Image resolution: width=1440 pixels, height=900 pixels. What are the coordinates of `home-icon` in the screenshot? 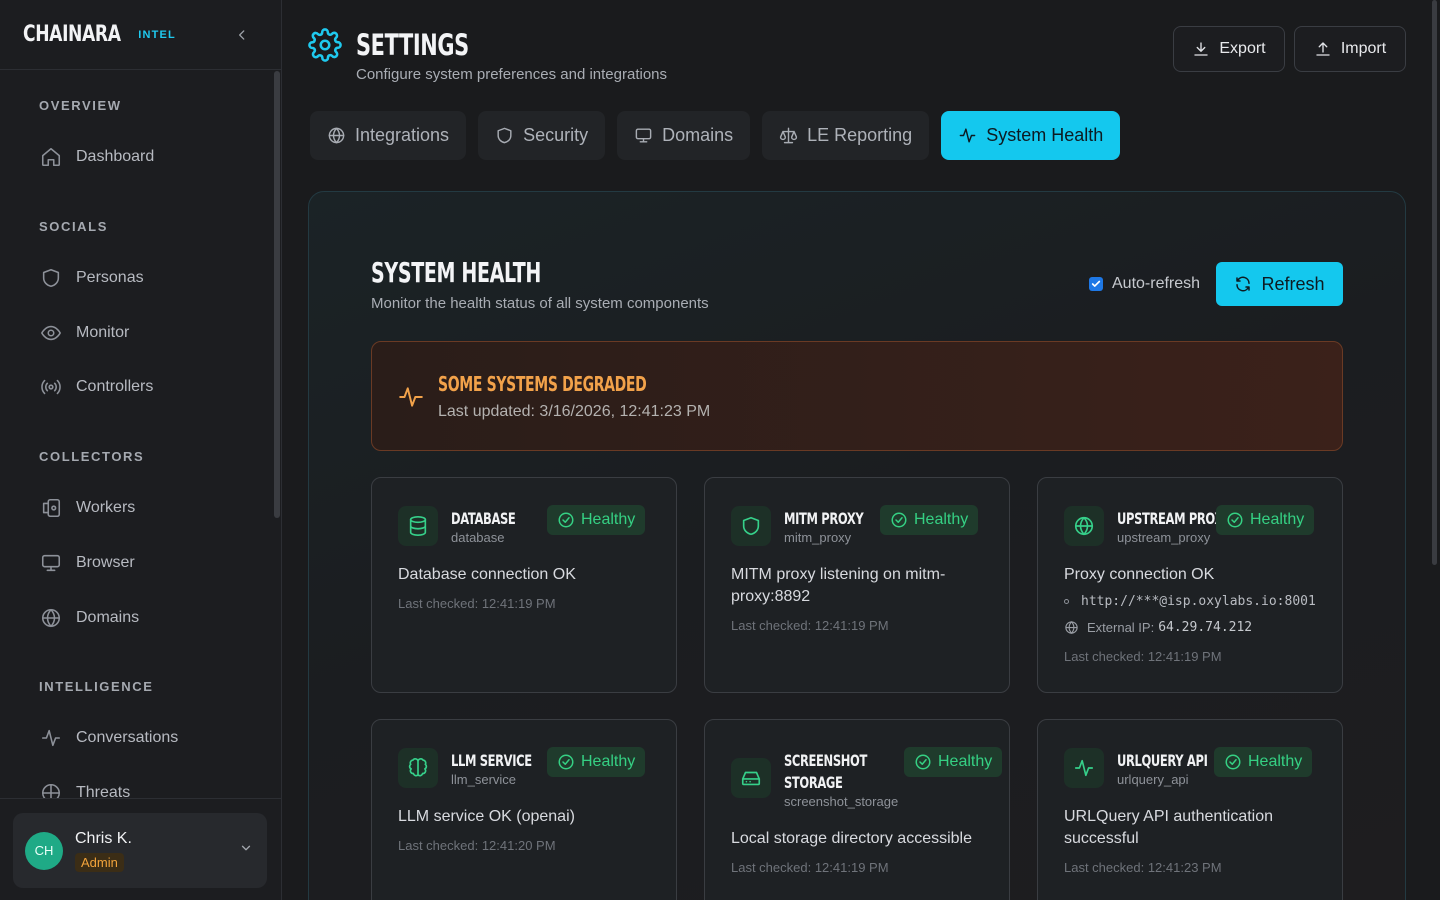 It's located at (51, 157).